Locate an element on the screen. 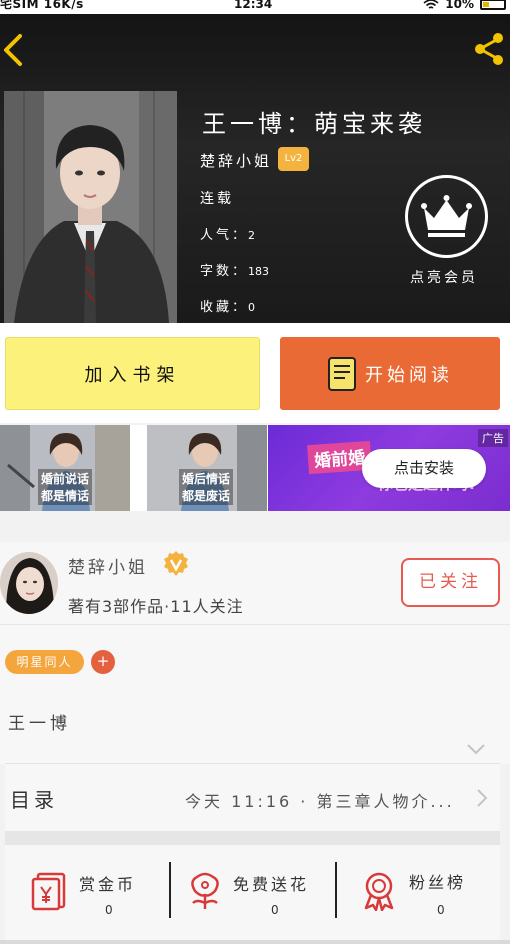  status-time: 12:34 is located at coordinates (253, 5).